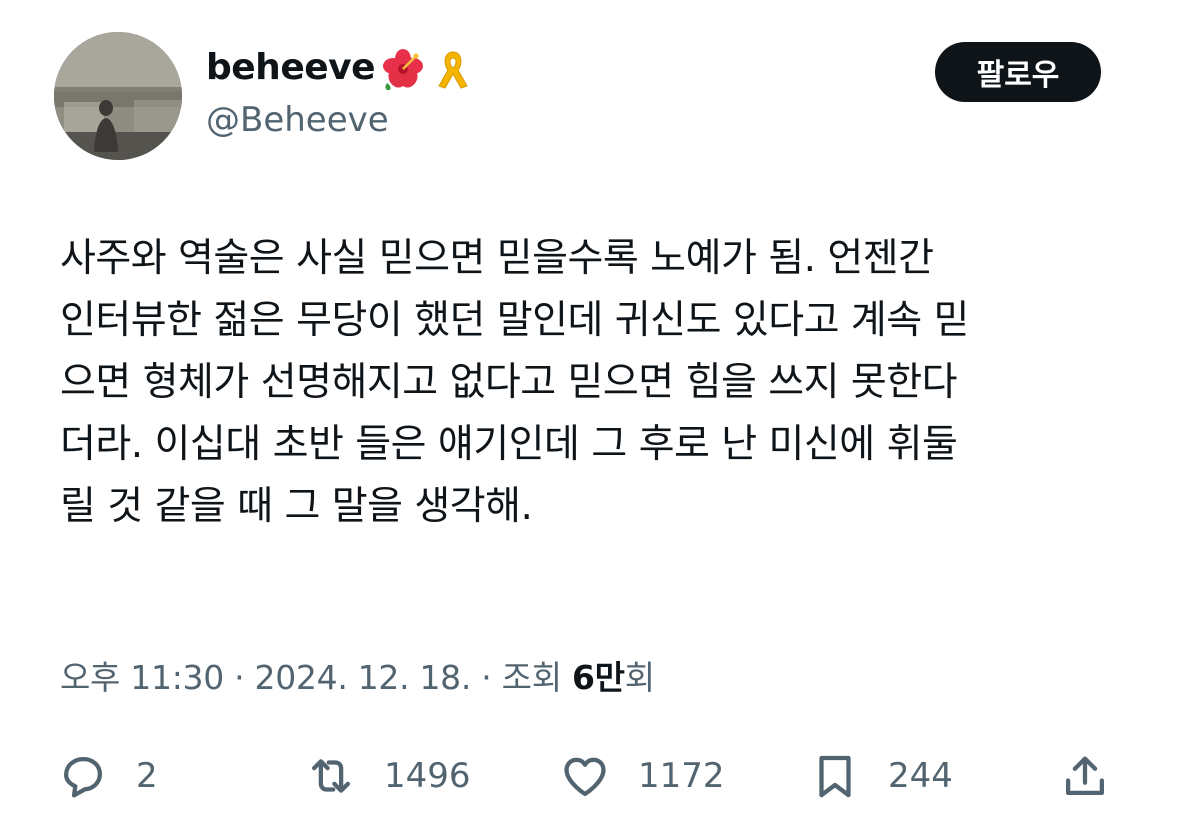 The image size is (1179, 824). Describe the element at coordinates (531, 677) in the screenshot. I see `views-label: 조회` at that location.